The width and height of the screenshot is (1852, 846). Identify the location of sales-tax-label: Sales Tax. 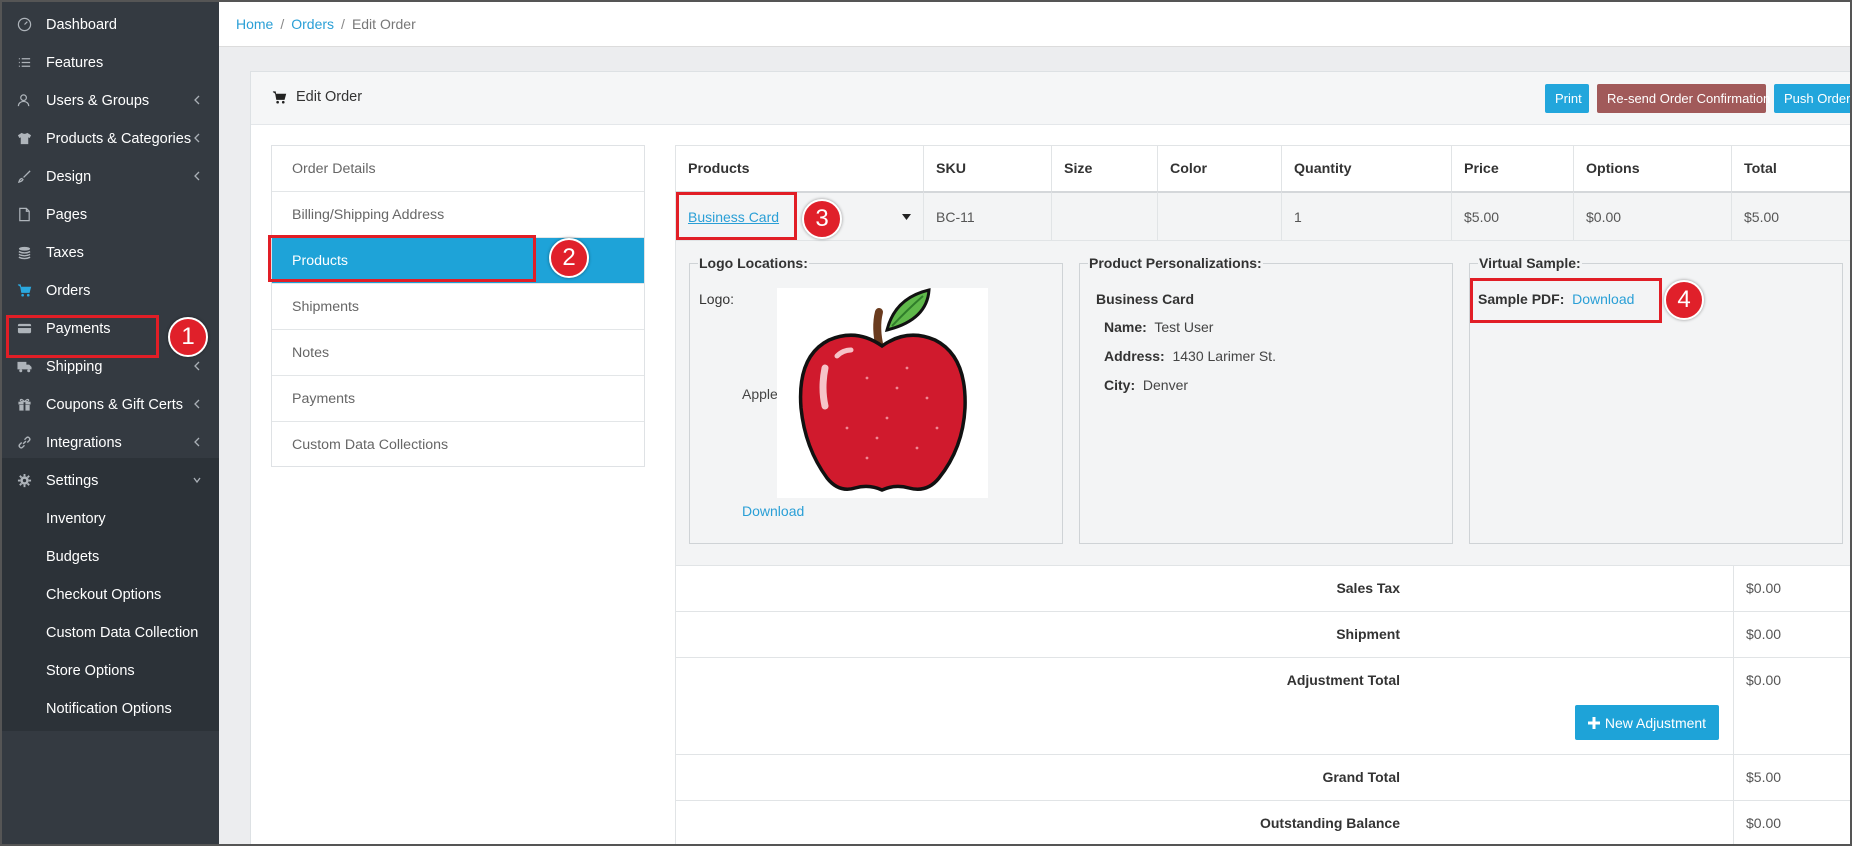
(1368, 588).